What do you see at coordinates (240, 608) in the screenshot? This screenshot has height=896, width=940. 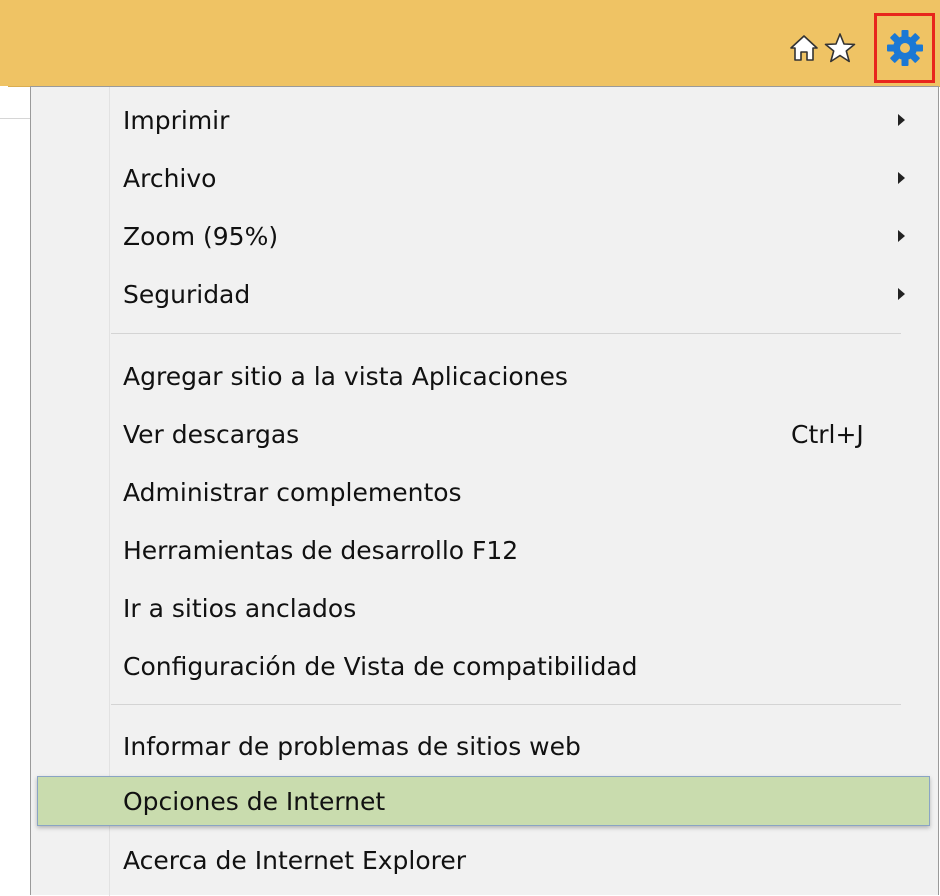 I see `menu-item-label: Ir a sitios anclados` at bounding box center [240, 608].